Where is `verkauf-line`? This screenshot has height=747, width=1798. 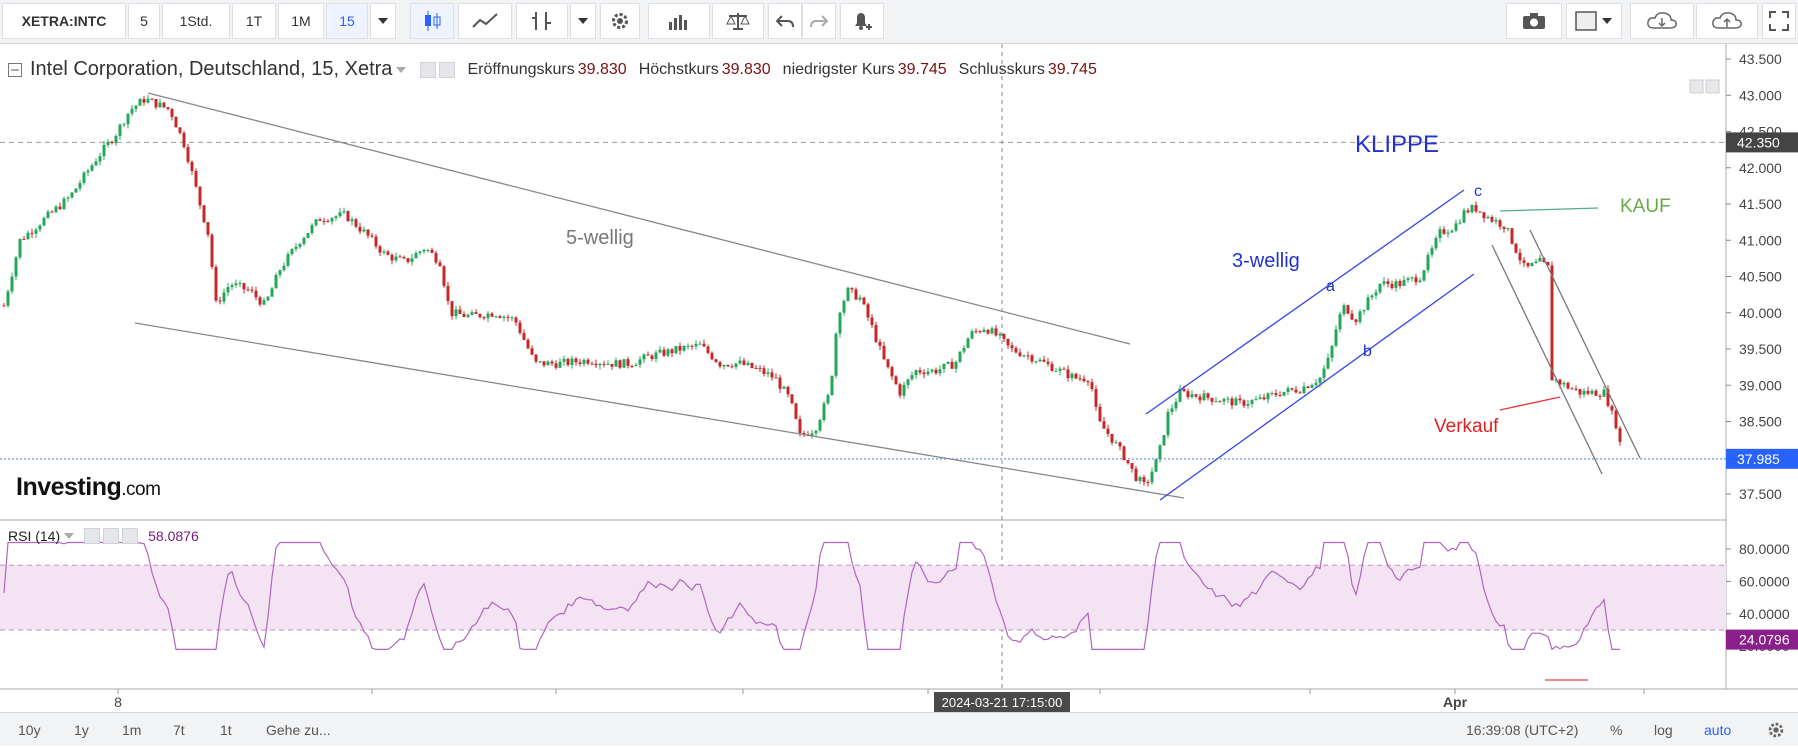 verkauf-line is located at coordinates (1530, 403).